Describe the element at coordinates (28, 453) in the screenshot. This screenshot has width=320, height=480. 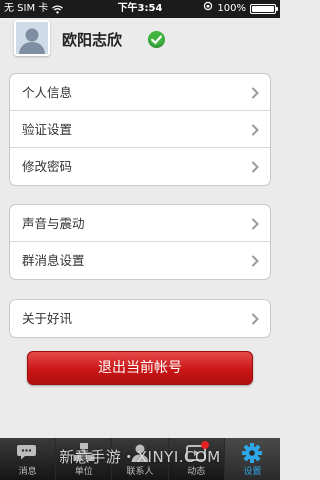
I see `chat-icon` at that location.